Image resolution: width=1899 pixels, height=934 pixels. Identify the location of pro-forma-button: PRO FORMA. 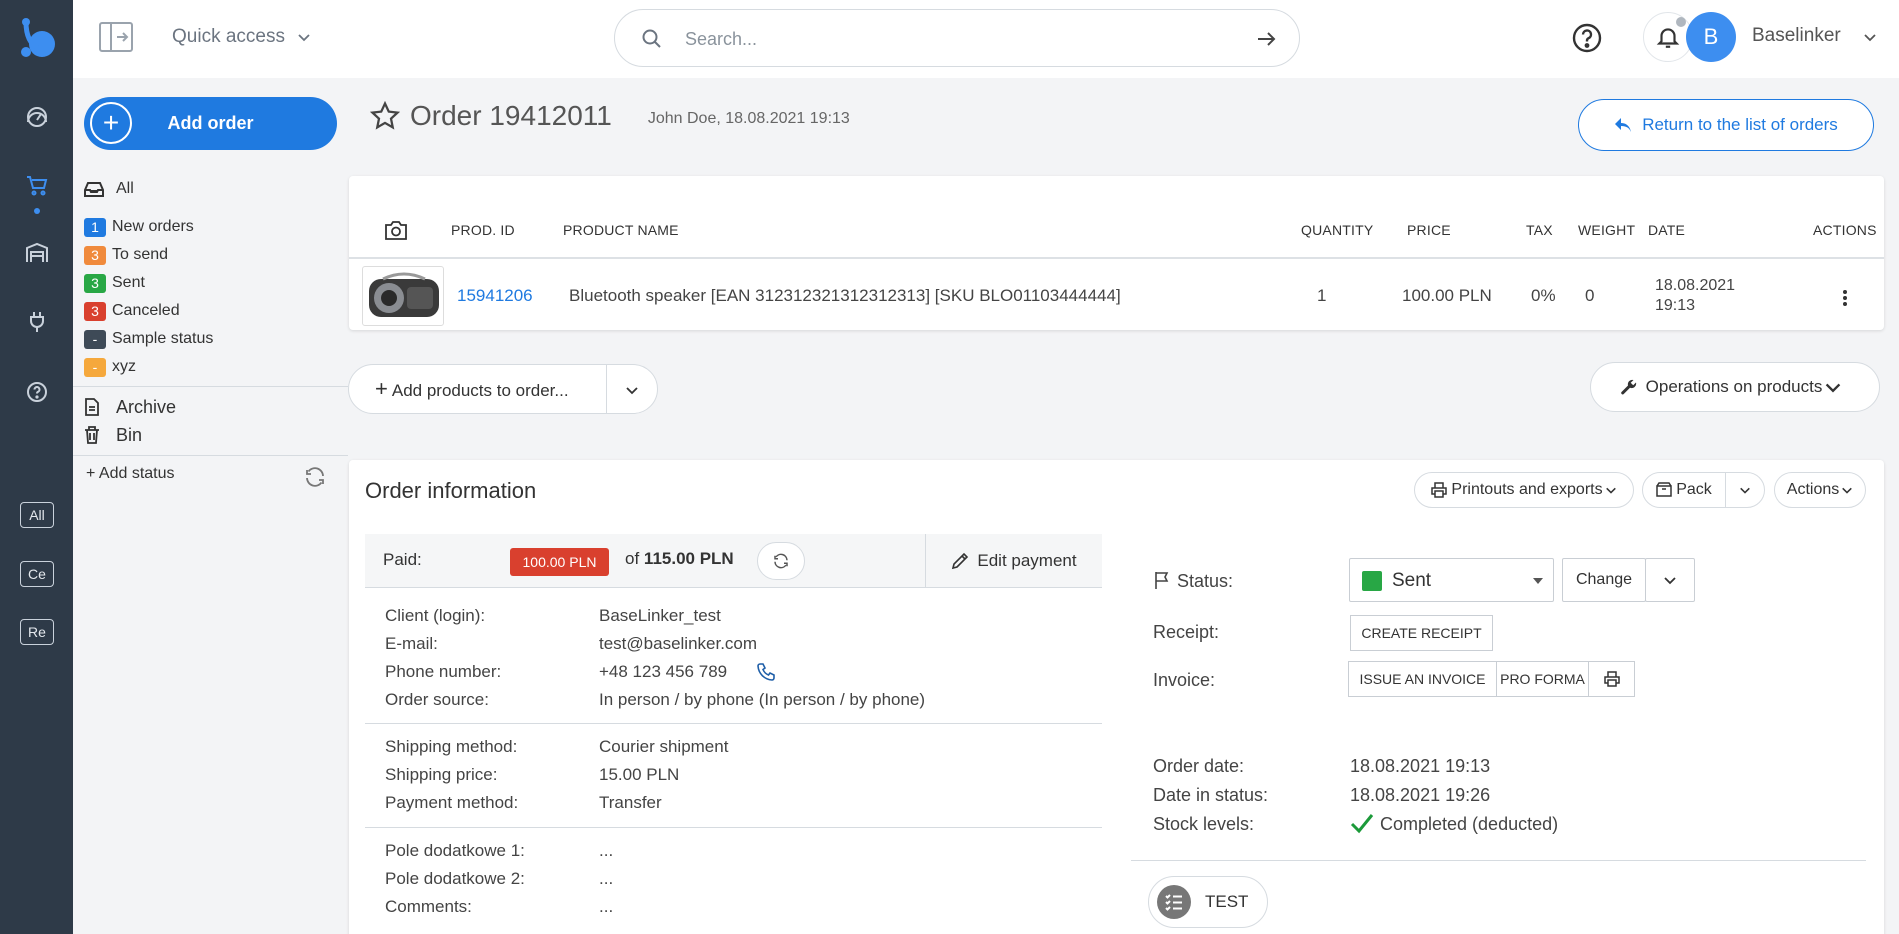
(1542, 679).